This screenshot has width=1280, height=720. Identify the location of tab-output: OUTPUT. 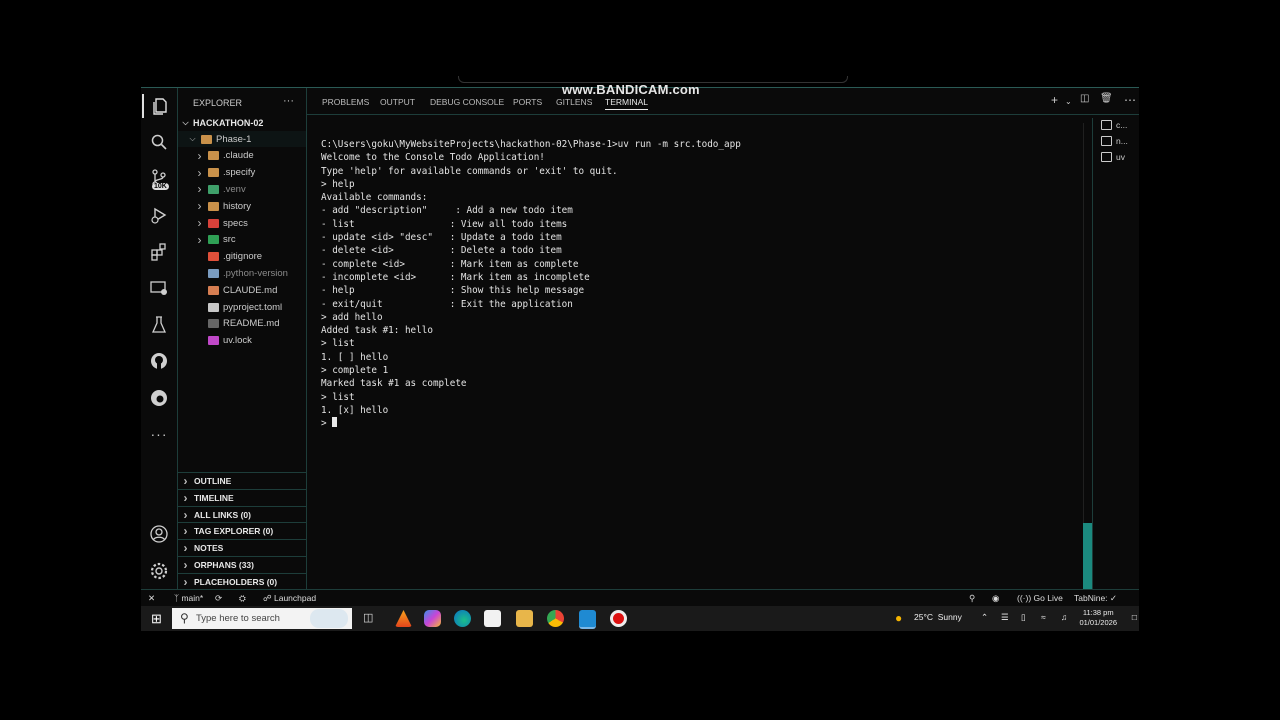
(397, 102).